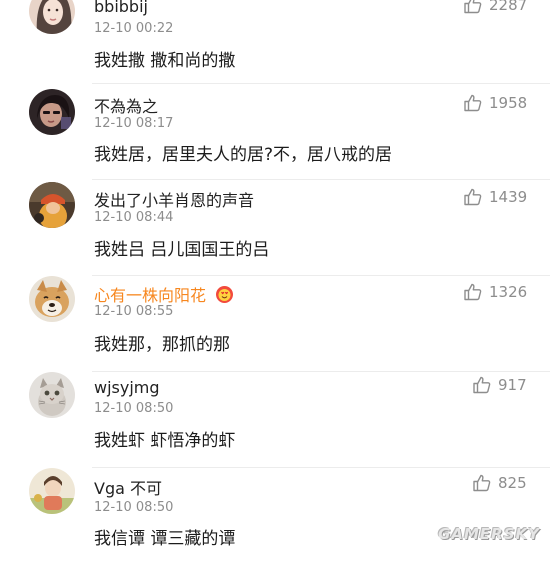  I want to click on heart-eyes-badge-icon, so click(224, 296).